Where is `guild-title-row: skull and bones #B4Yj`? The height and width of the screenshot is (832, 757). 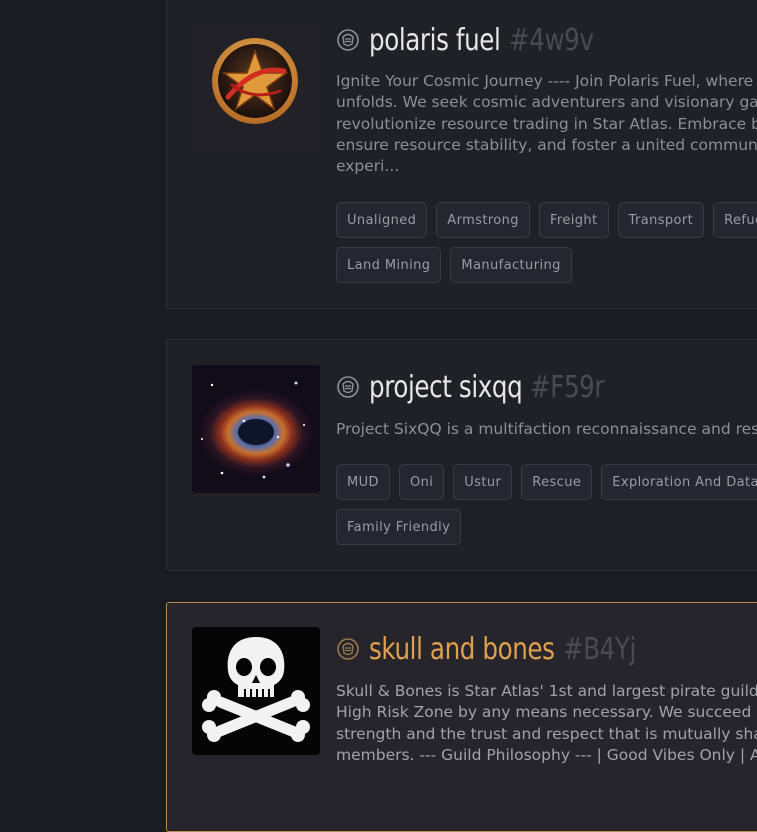 guild-title-row: skull and bones #B4Yj is located at coordinates (494, 649).